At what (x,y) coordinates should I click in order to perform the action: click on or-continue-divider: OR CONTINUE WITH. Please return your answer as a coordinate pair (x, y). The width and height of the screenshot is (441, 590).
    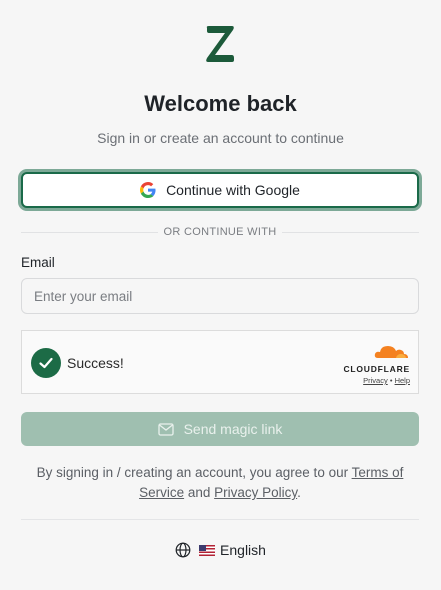
    Looking at the image, I should click on (220, 232).